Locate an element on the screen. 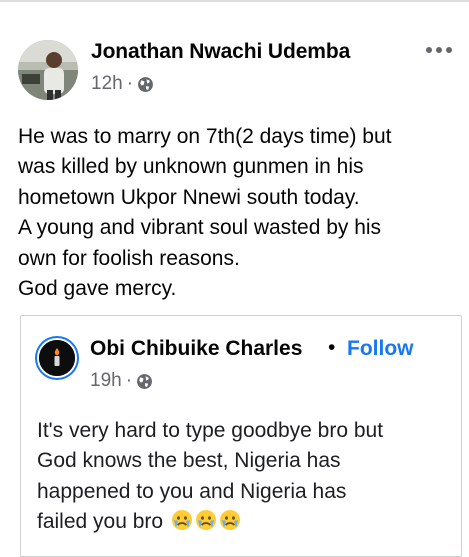 Image resolution: width=469 pixels, height=557 pixels. post-text-line: hometown Ukpor Nnewi south today. is located at coordinates (189, 197).